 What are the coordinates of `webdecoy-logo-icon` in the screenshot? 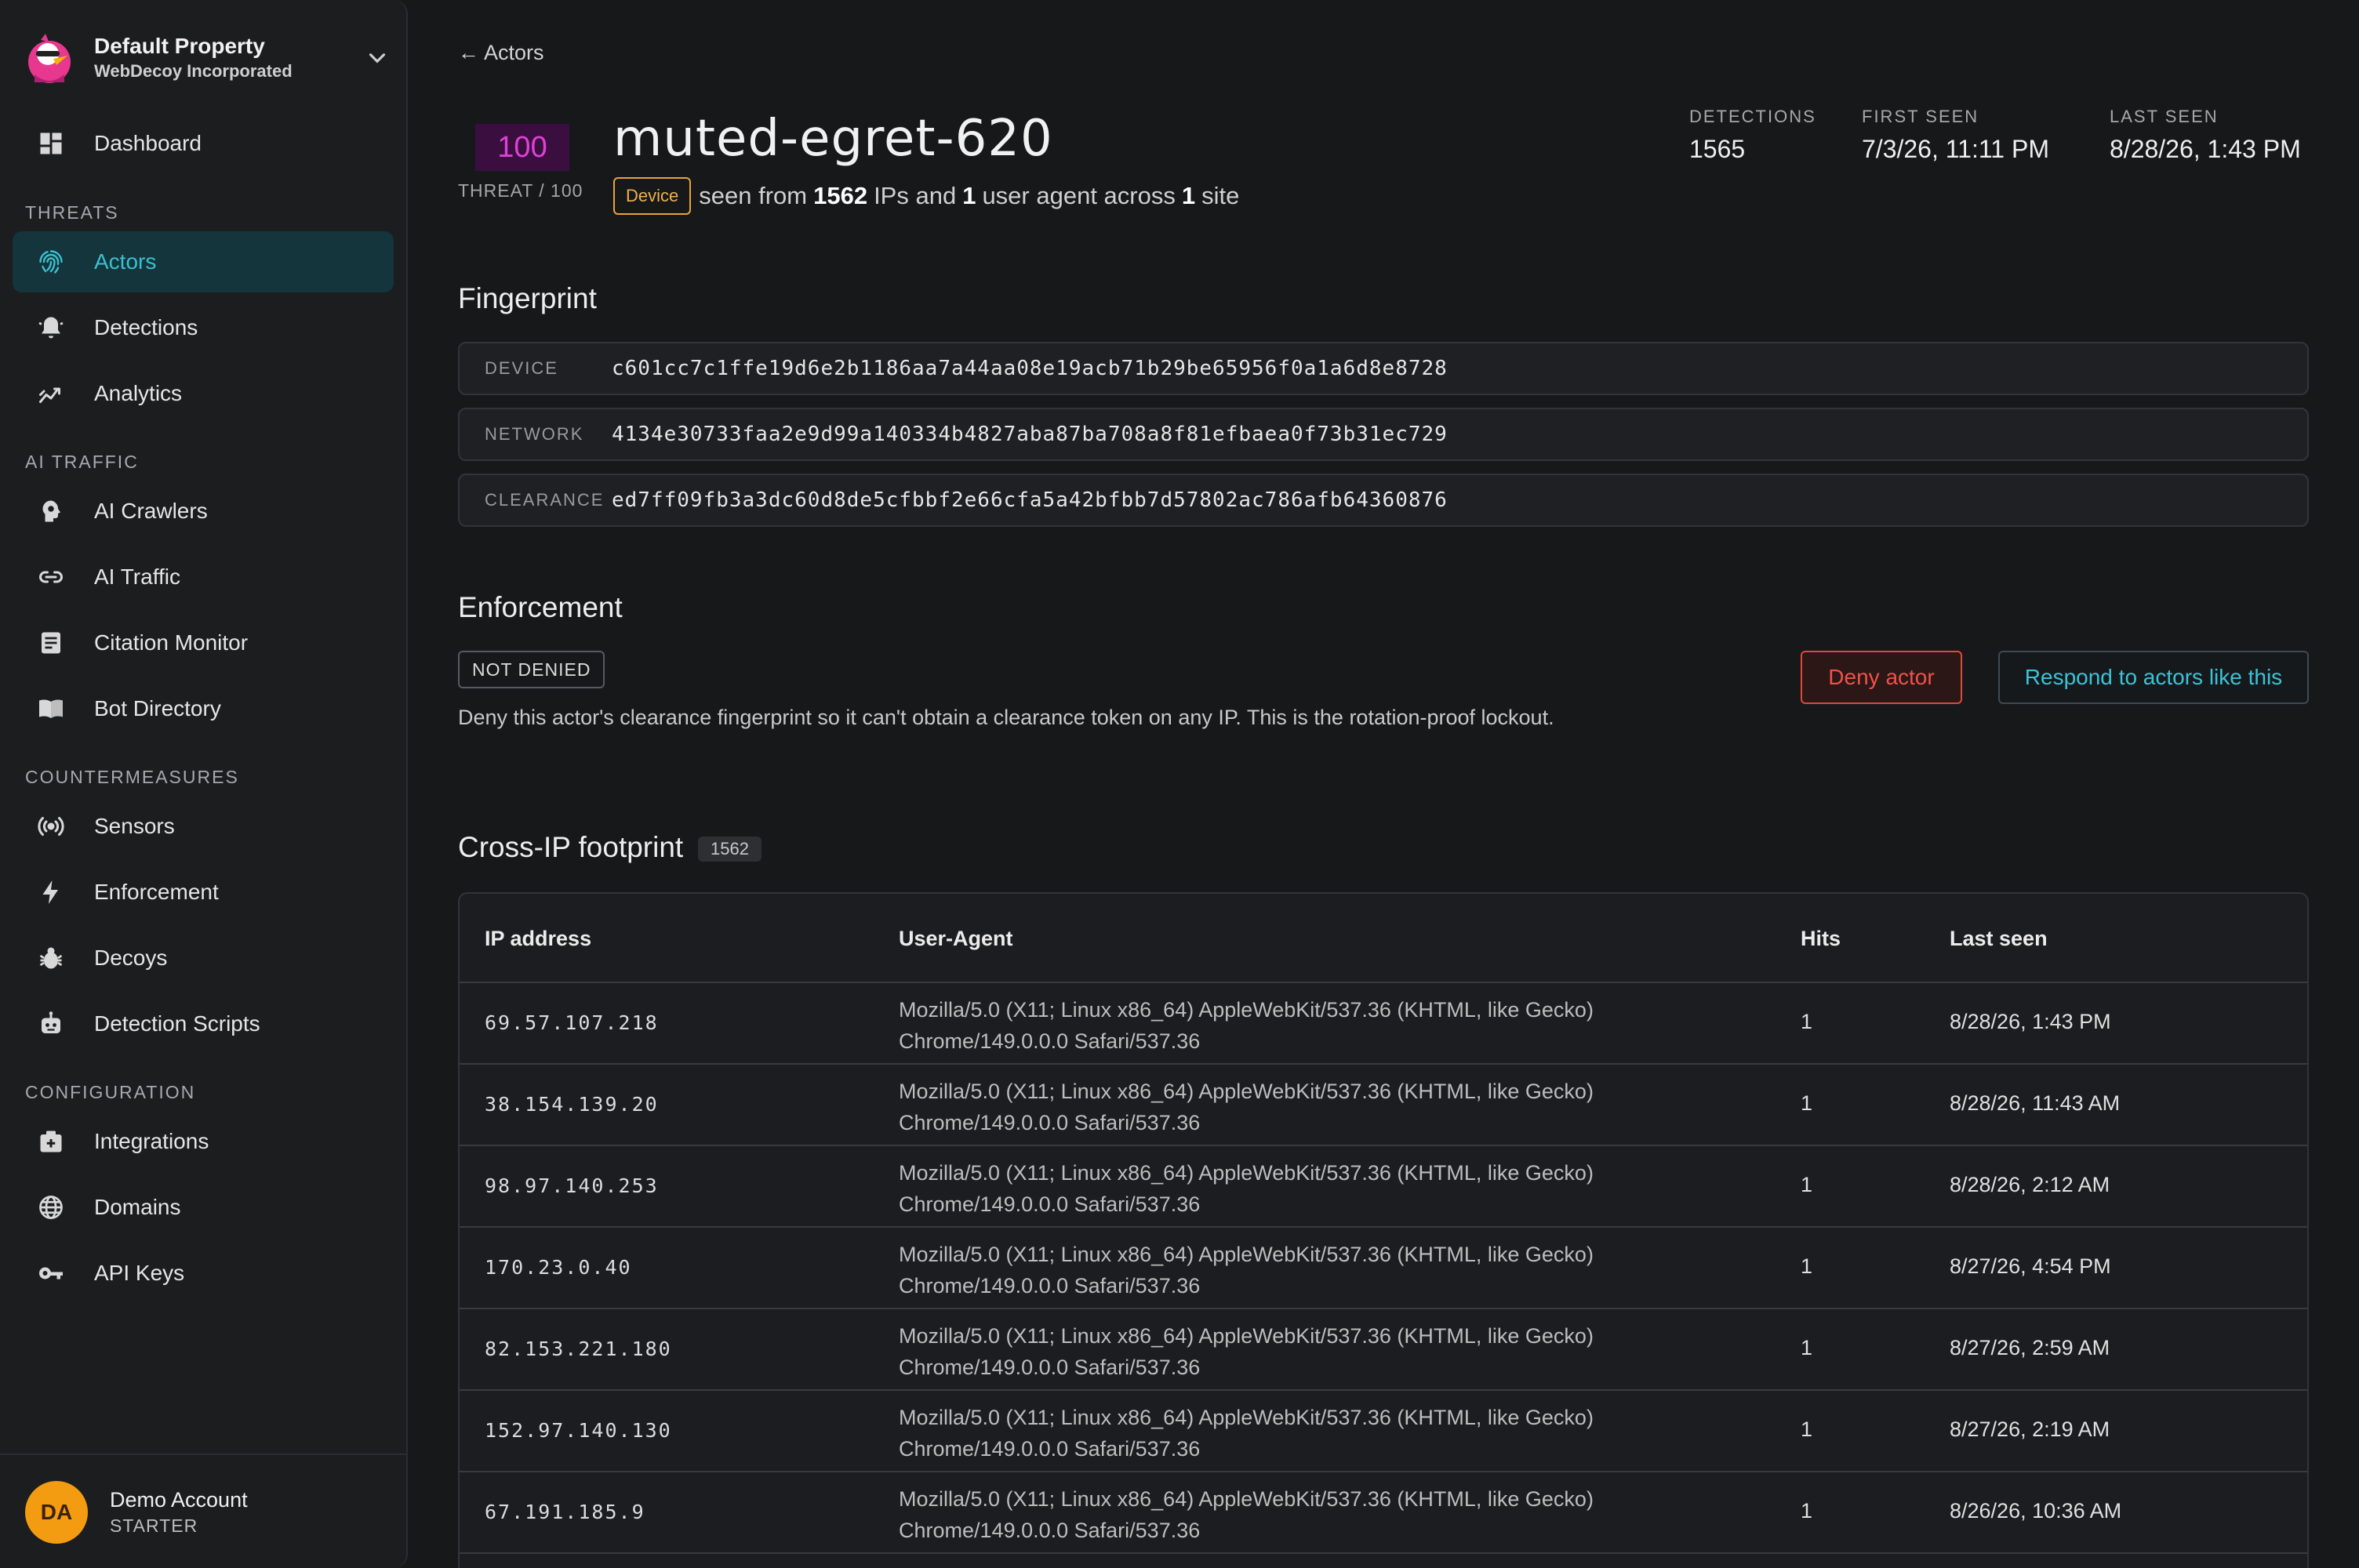 It's located at (49, 59).